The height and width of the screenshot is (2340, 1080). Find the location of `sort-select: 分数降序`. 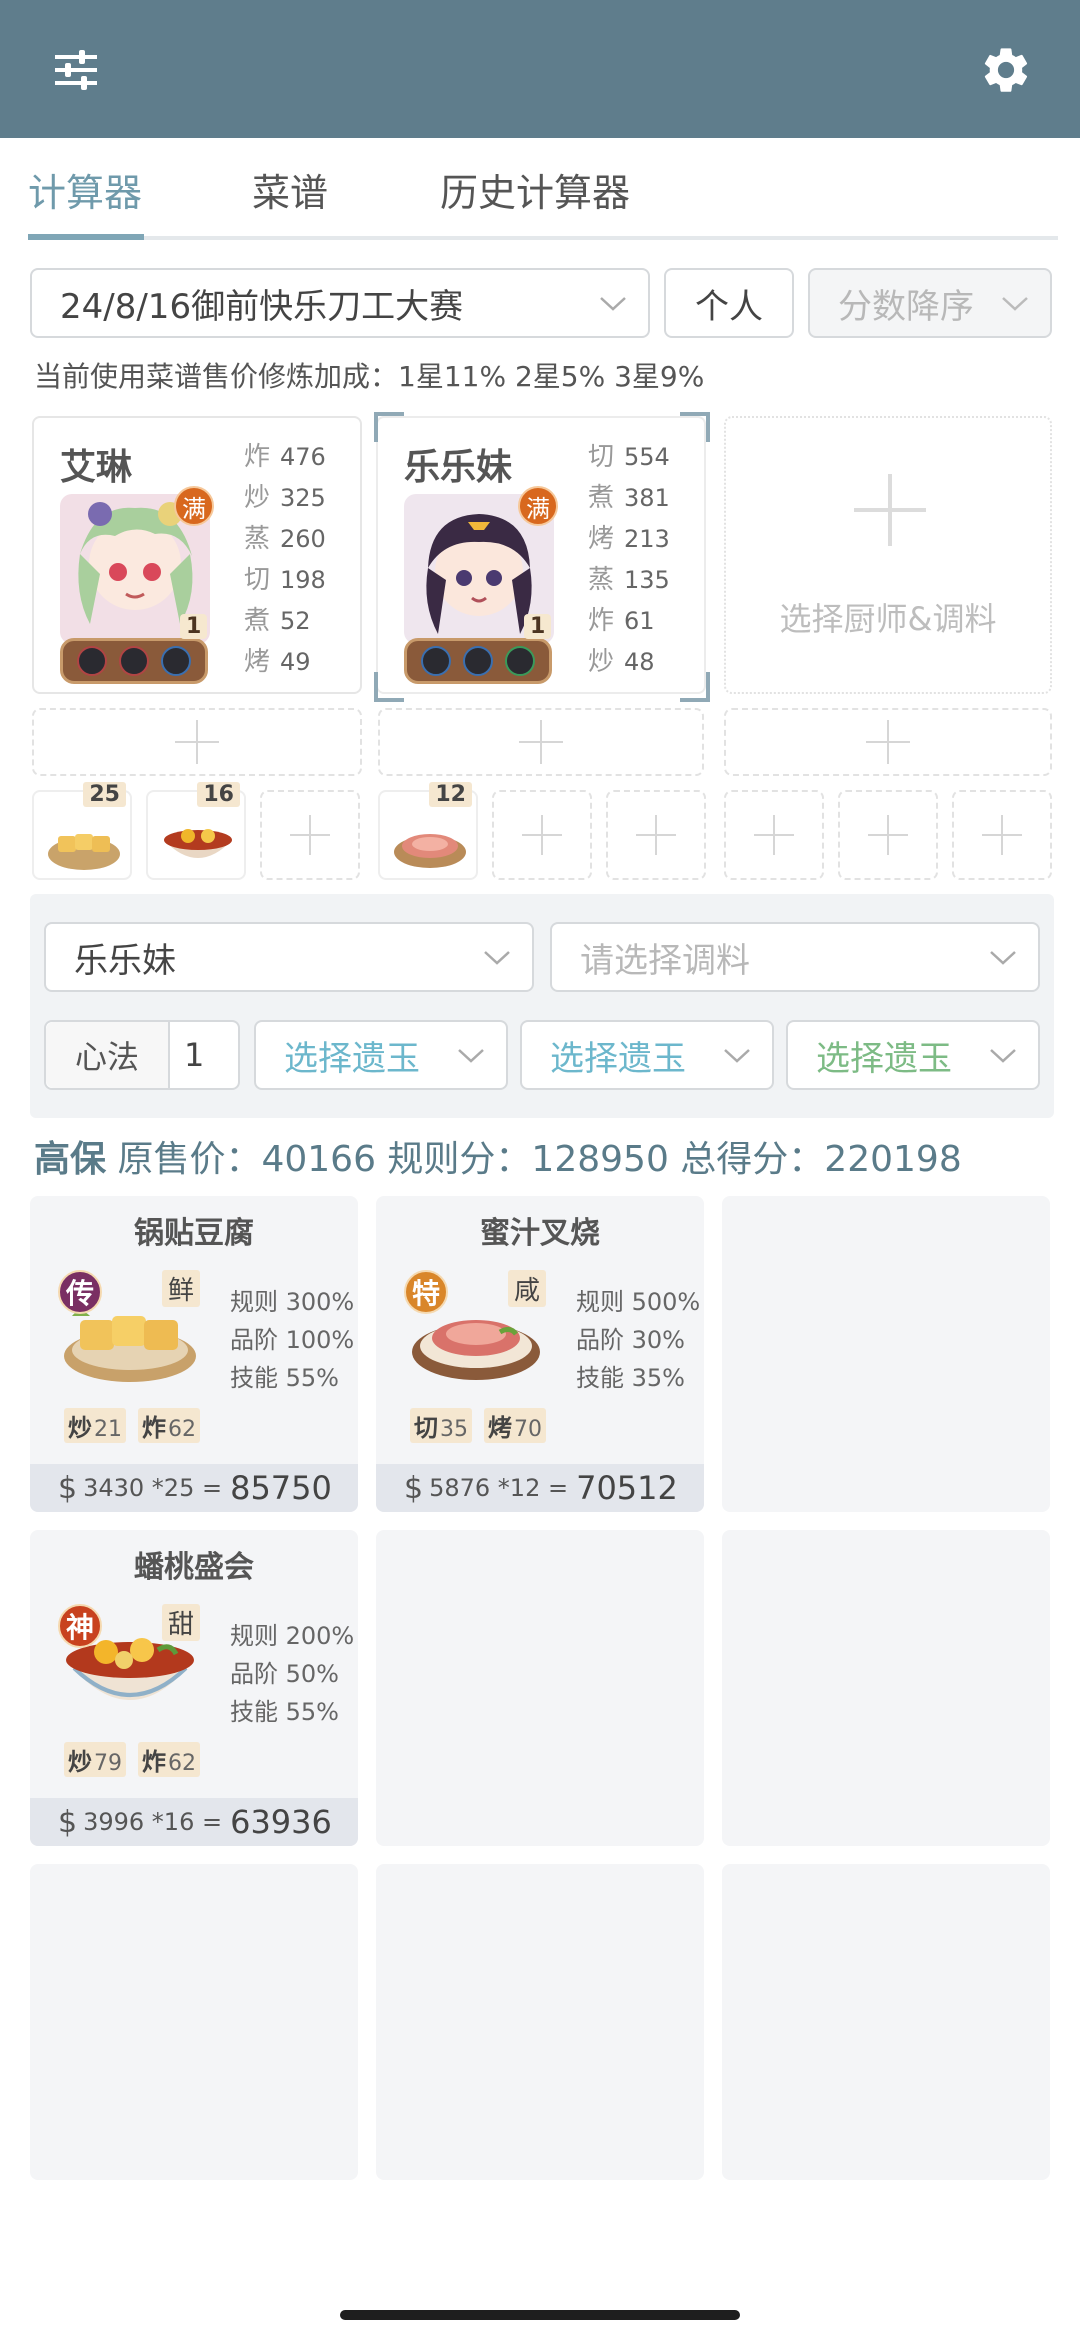

sort-select: 分数降序 is located at coordinates (930, 303).